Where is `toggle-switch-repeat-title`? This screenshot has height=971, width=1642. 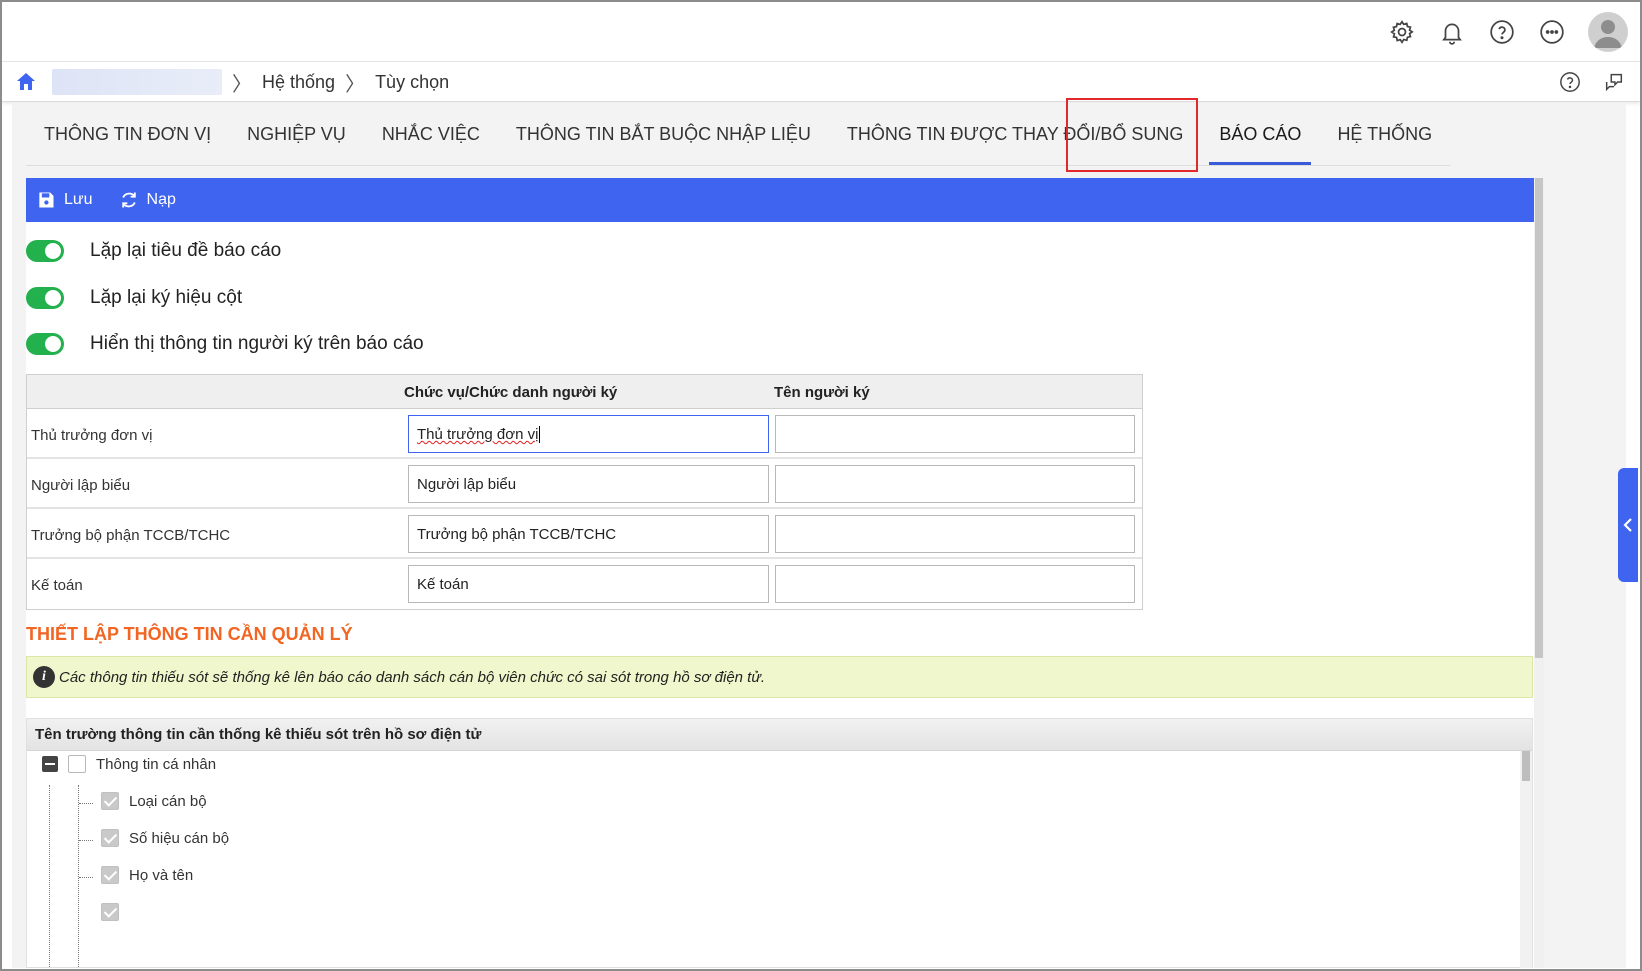
toggle-switch-repeat-title is located at coordinates (45, 251).